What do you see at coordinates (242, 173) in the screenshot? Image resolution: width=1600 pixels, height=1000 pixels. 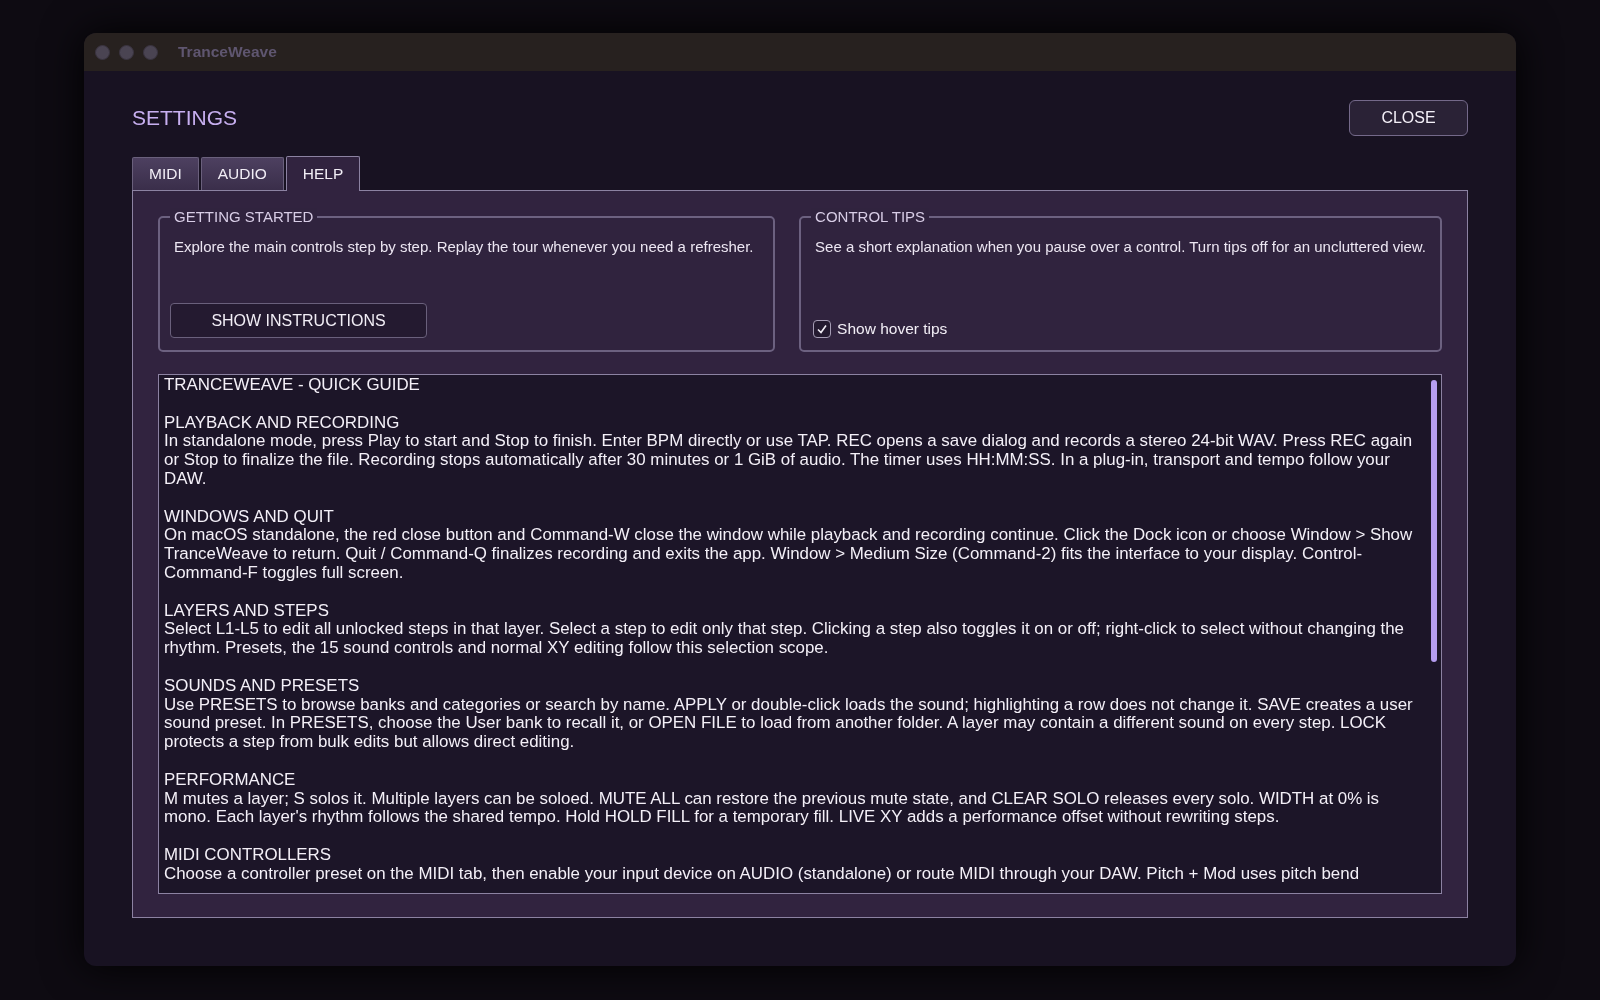 I see `tab: AUDIO` at bounding box center [242, 173].